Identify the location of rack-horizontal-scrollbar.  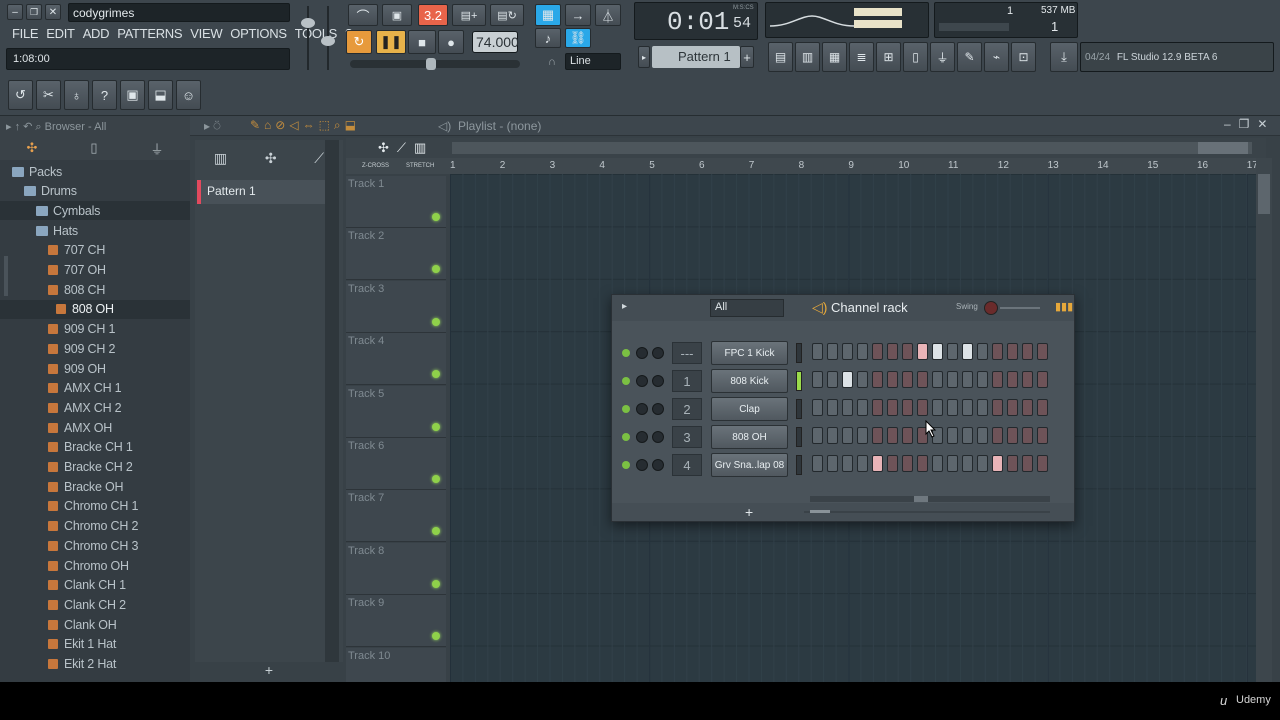
(927, 511).